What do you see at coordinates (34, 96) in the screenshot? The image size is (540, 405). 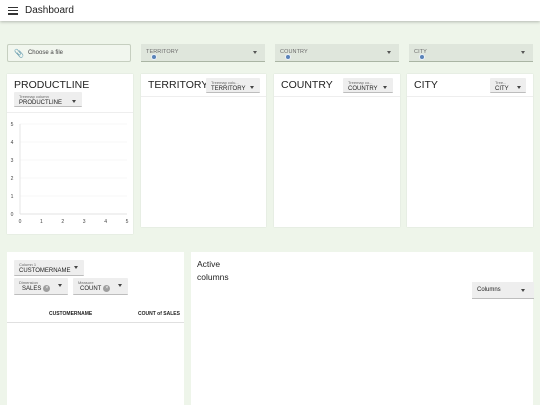 I see `select-label: Treemap column` at bounding box center [34, 96].